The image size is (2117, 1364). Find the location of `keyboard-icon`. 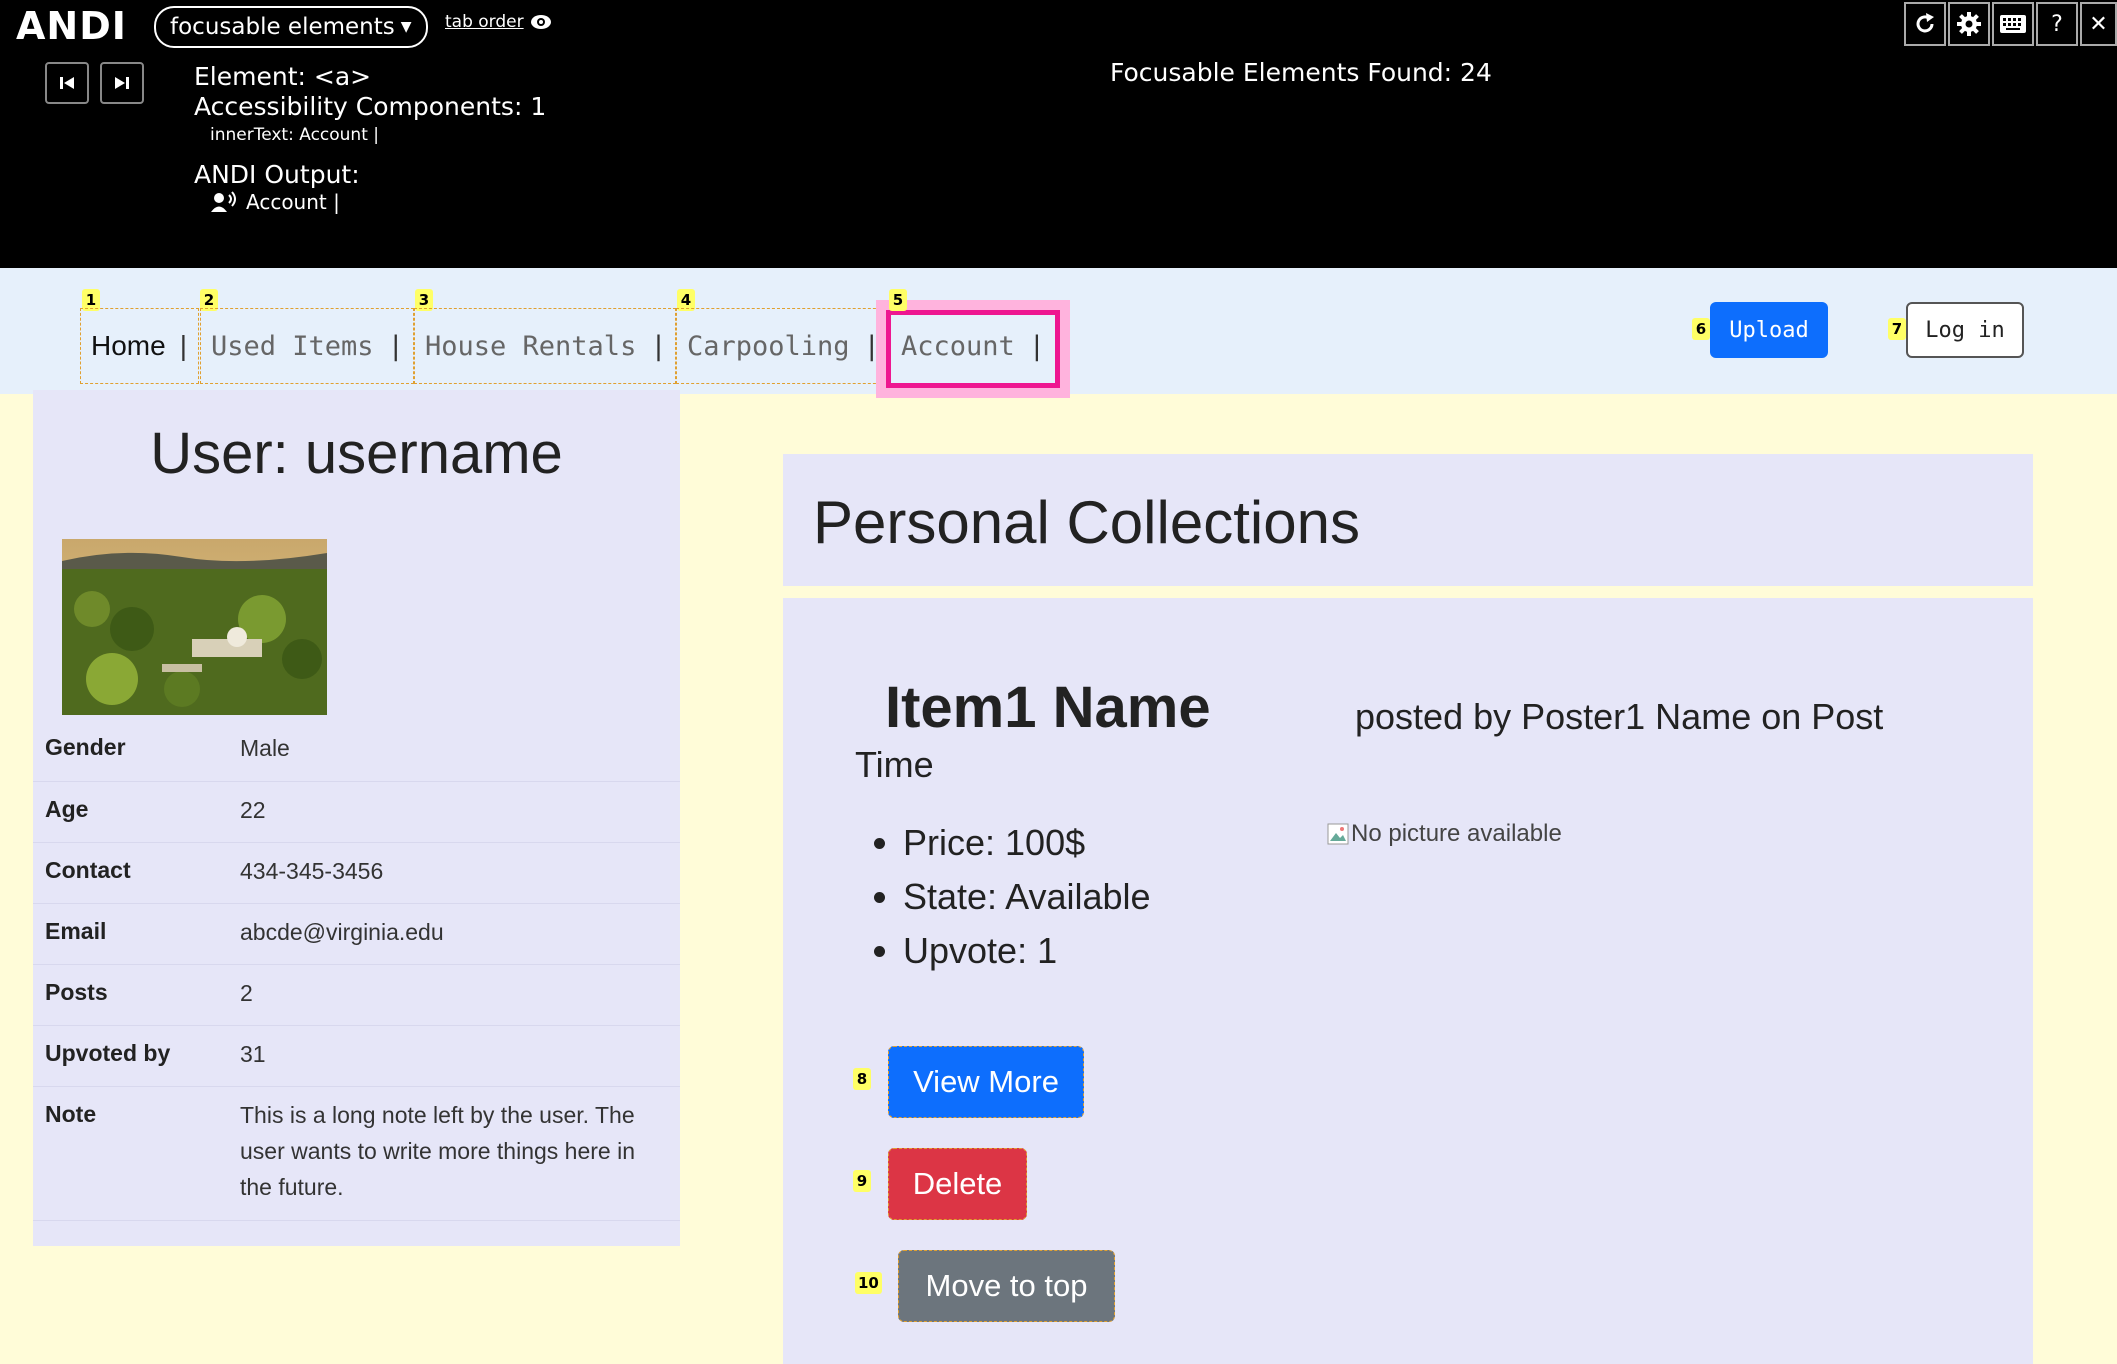

keyboard-icon is located at coordinates (2013, 24).